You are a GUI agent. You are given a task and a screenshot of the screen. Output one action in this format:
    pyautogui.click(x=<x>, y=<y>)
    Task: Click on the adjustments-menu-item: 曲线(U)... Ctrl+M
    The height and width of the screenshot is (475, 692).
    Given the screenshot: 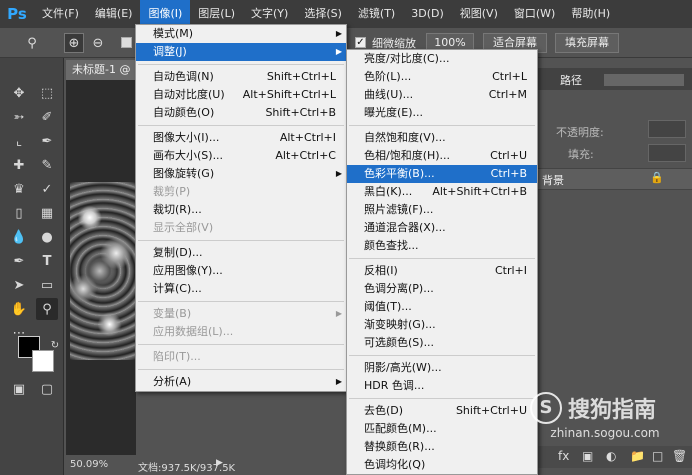 What is the action you would take?
    pyautogui.click(x=442, y=95)
    